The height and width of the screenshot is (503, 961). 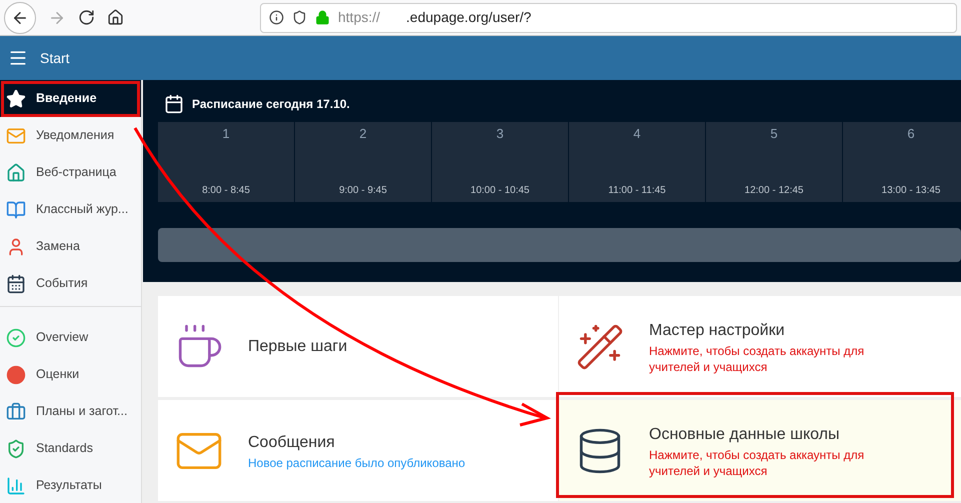 I want to click on address-bar: https:// .edupage.org/user/?, so click(x=608, y=17).